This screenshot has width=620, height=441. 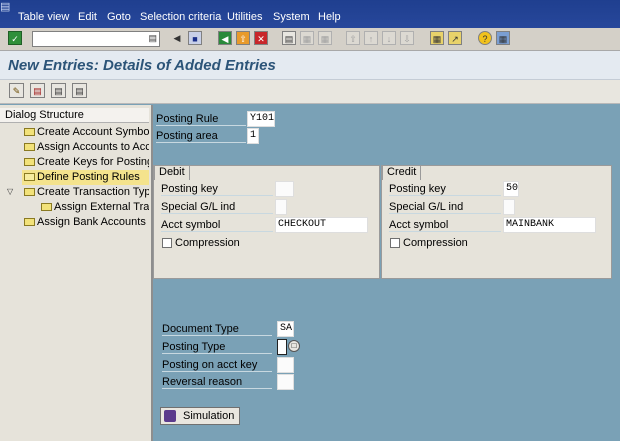 I want to click on tree-item-label: Assign Accounts to Acco, so click(x=93, y=147).